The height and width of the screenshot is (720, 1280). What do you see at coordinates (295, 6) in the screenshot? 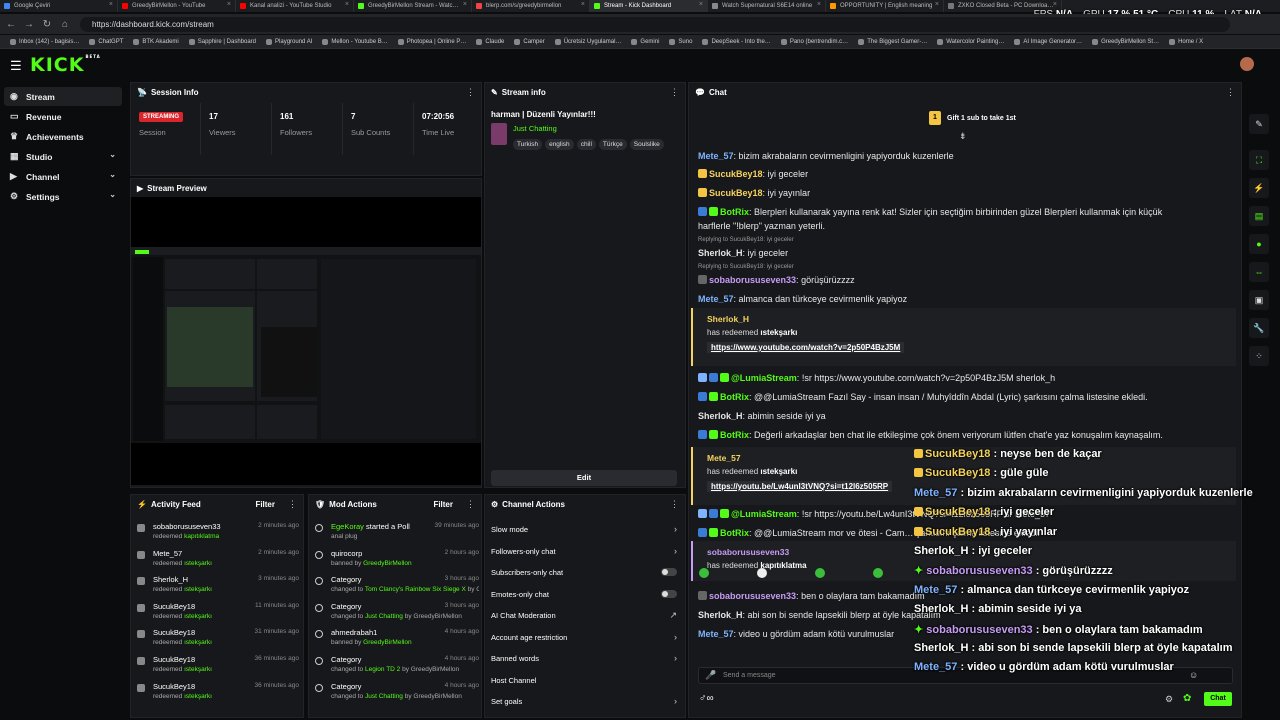
I see `browser-tab: Kanal analizi - YouTube Studio ×` at bounding box center [295, 6].